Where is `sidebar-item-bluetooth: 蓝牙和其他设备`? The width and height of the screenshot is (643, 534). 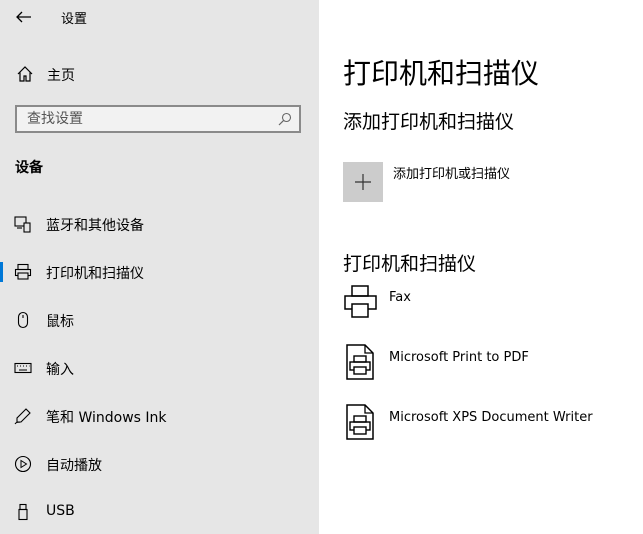 sidebar-item-bluetooth: 蓝牙和其他设备 is located at coordinates (159, 224).